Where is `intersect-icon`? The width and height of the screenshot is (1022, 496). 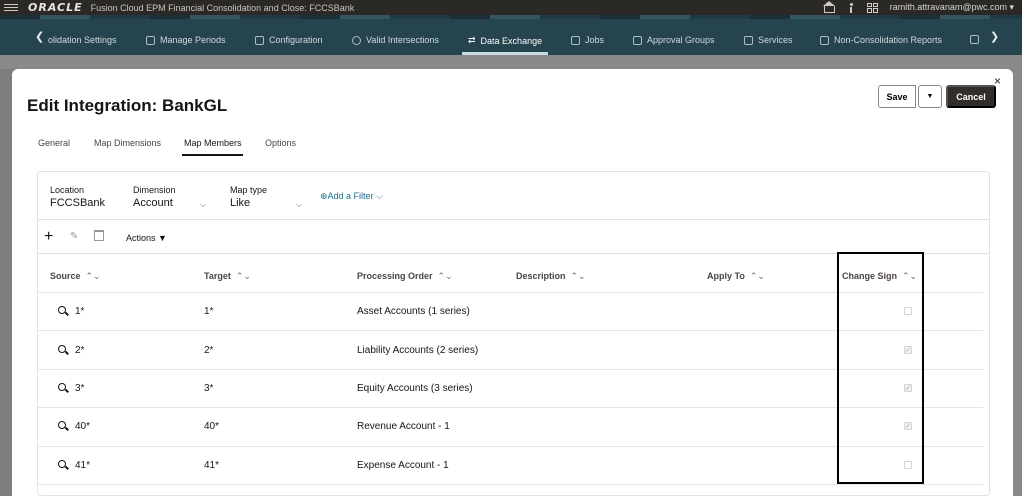 intersect-icon is located at coordinates (356, 40).